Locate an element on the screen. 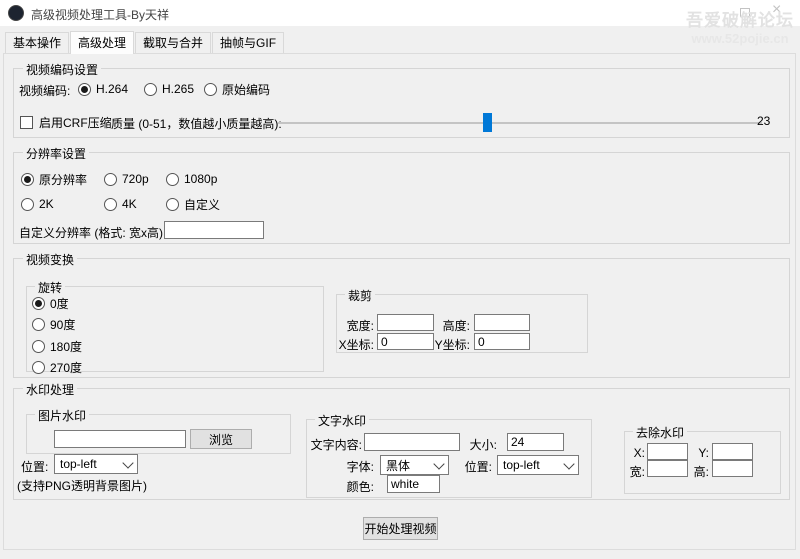 The height and width of the screenshot is (559, 800). image-position-select: top-left is located at coordinates (96, 464).